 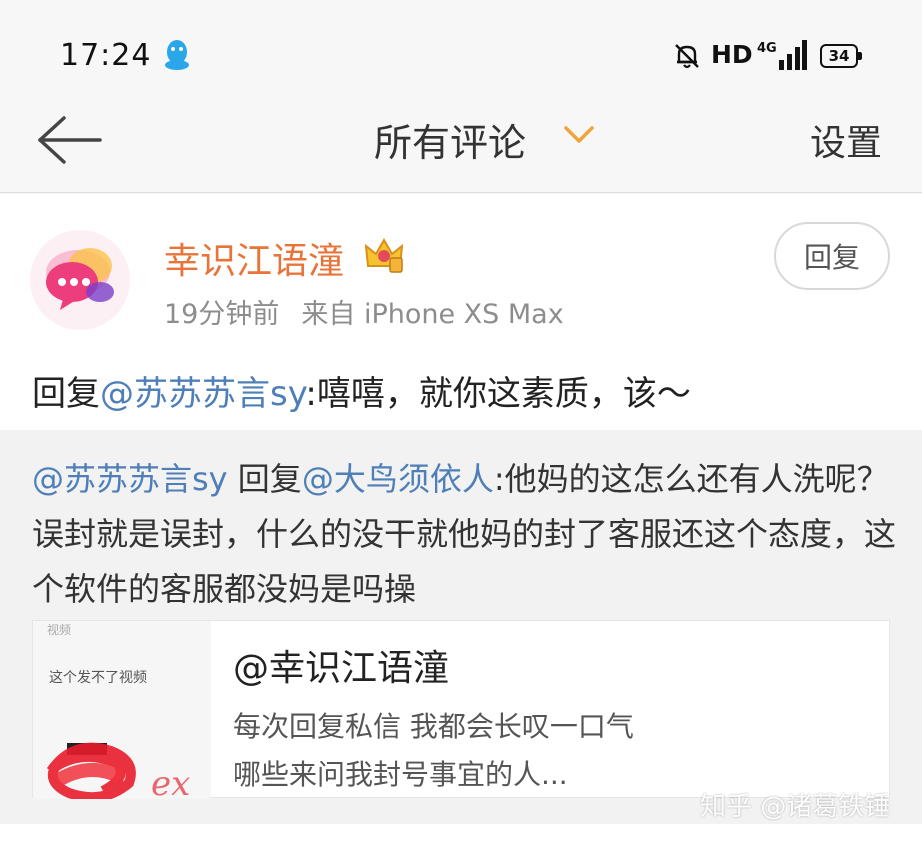 What do you see at coordinates (170, 781) in the screenshot?
I see `svg-text: ex` at bounding box center [170, 781].